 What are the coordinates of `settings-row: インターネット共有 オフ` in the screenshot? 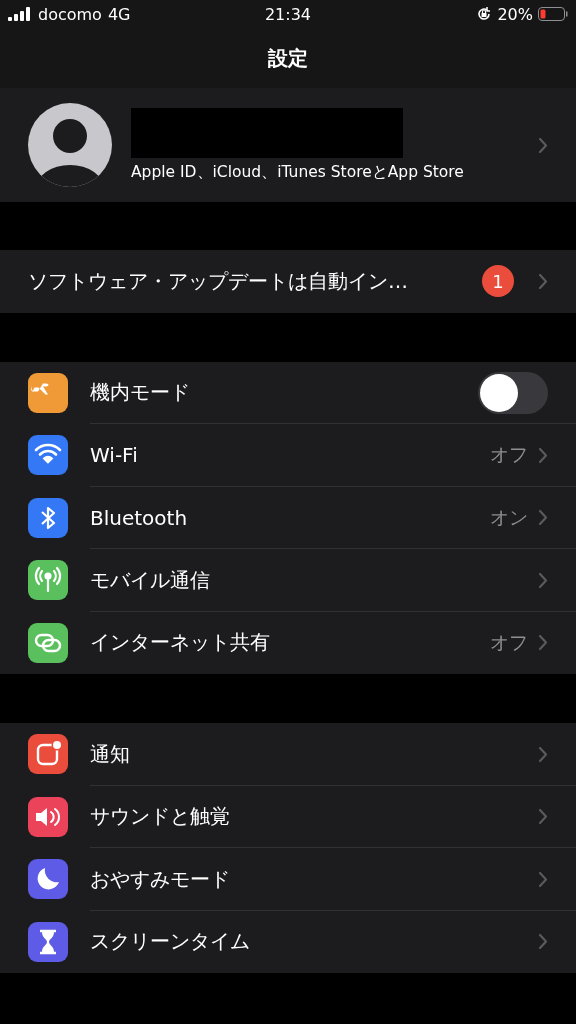 It's located at (288, 642).